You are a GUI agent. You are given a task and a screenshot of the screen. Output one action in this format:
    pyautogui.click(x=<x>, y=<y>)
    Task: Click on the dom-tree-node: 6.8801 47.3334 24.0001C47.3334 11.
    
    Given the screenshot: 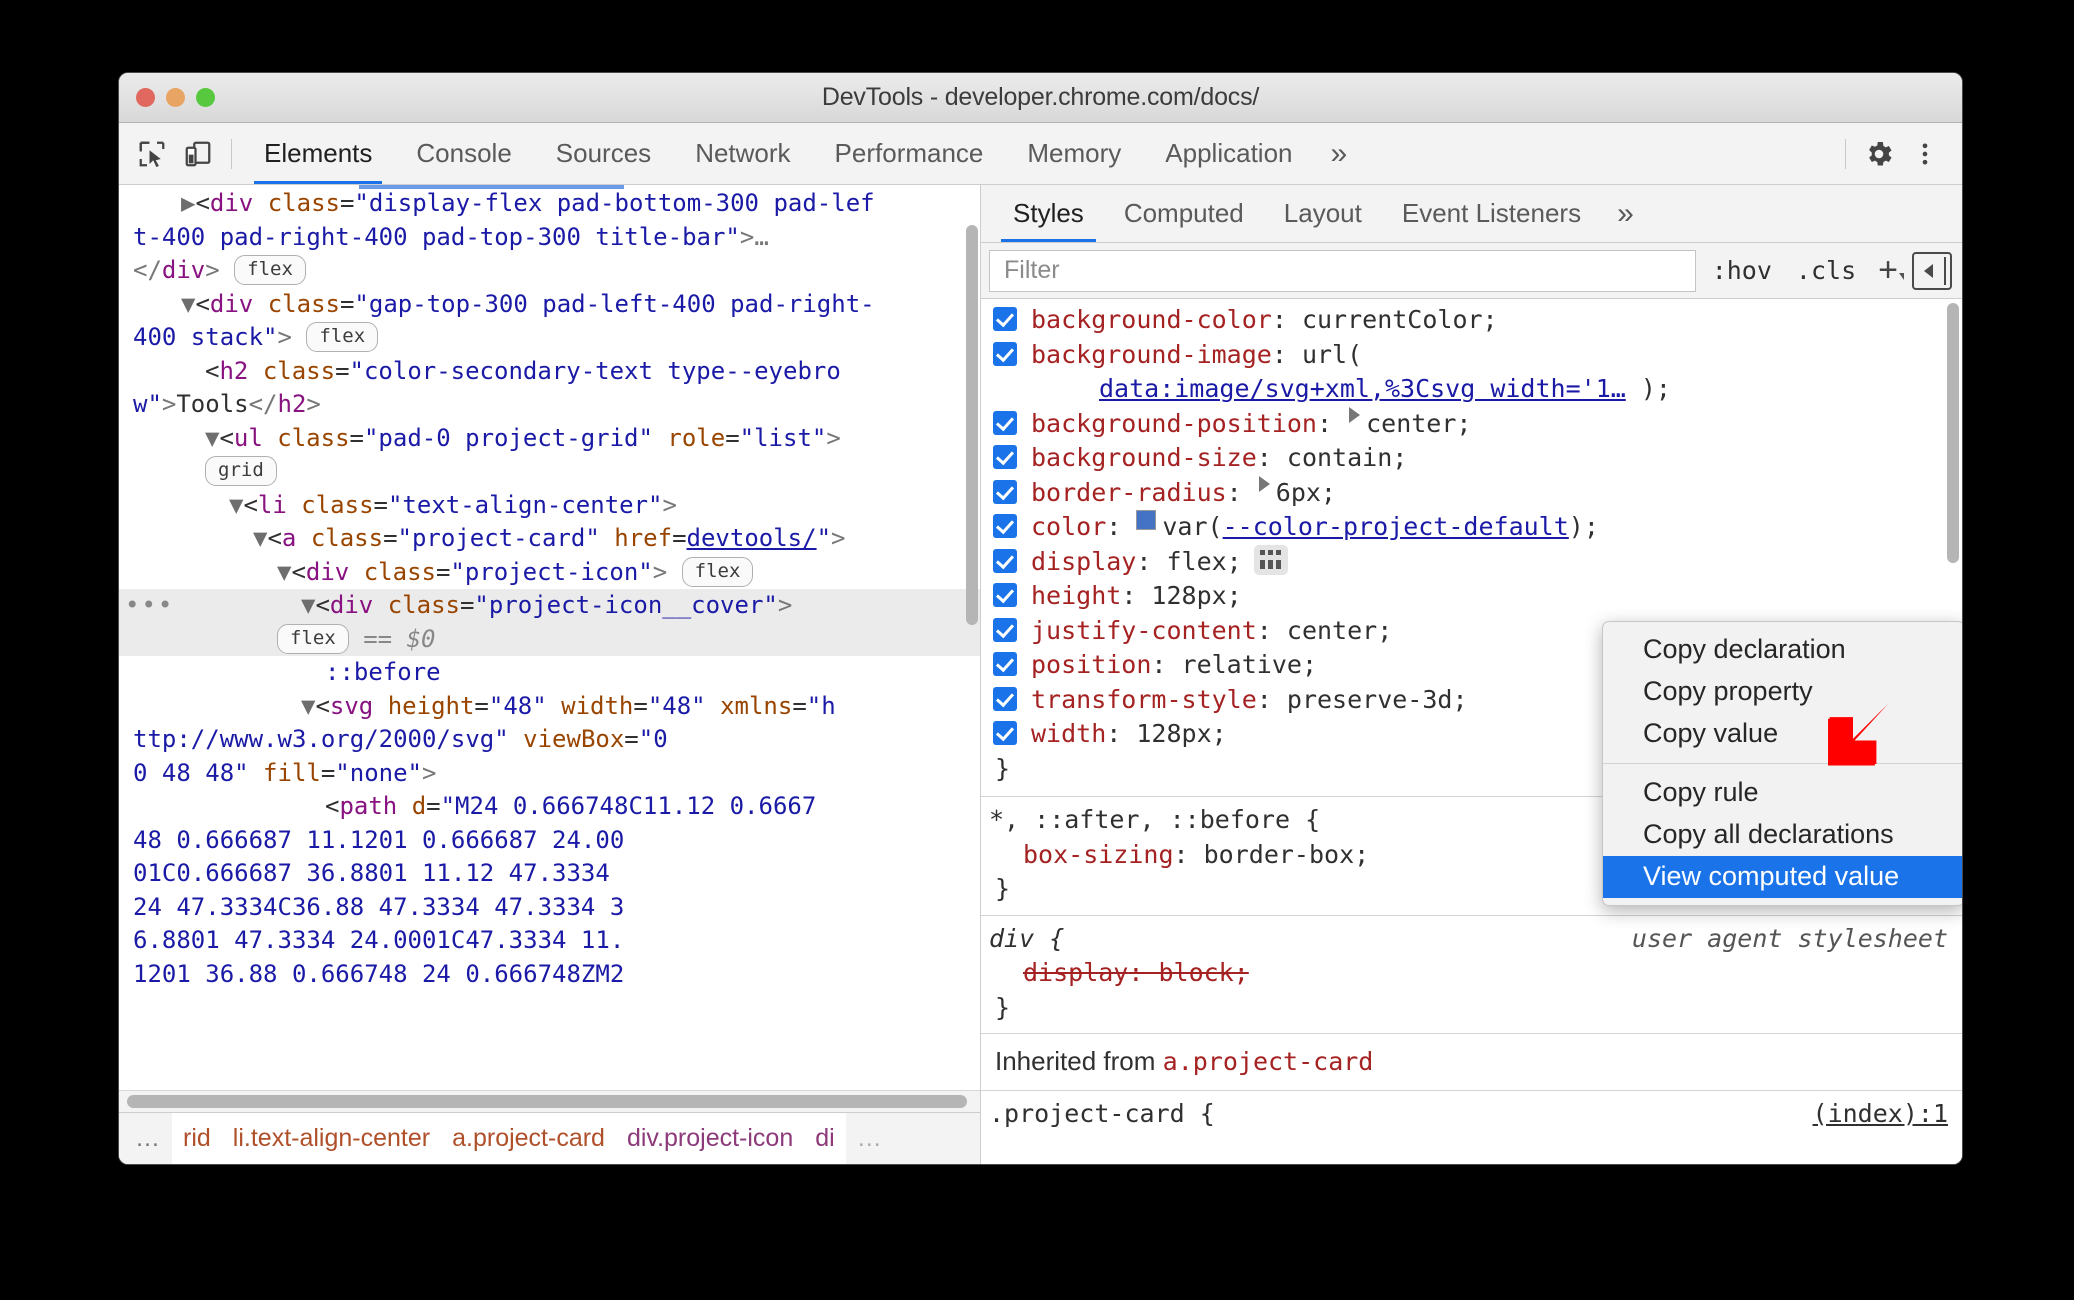 What is the action you would take?
    pyautogui.click(x=549, y=941)
    